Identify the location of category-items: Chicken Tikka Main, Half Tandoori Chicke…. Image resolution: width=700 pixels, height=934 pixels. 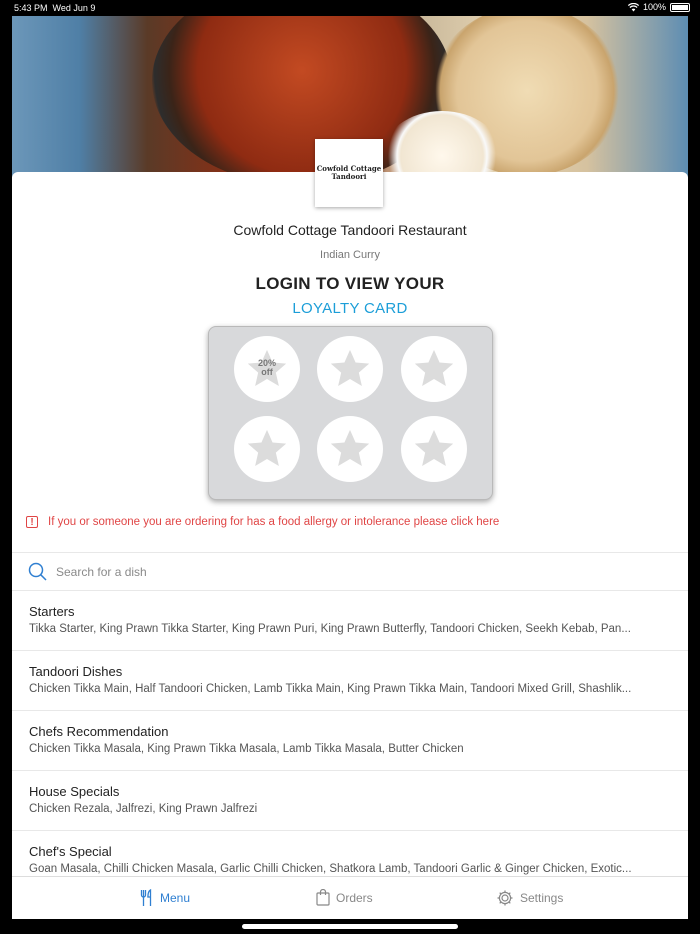
(330, 689).